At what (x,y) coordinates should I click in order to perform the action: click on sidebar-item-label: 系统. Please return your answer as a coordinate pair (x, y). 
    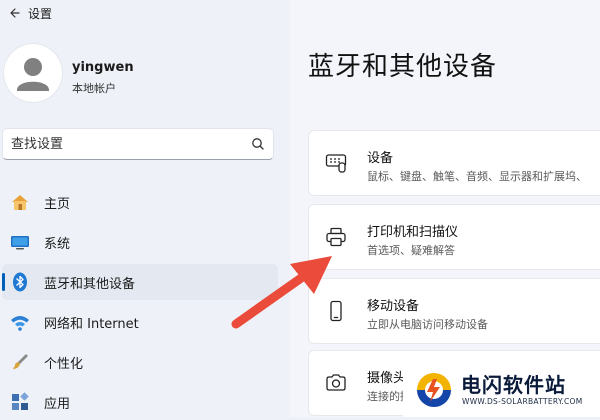
    Looking at the image, I should click on (57, 244).